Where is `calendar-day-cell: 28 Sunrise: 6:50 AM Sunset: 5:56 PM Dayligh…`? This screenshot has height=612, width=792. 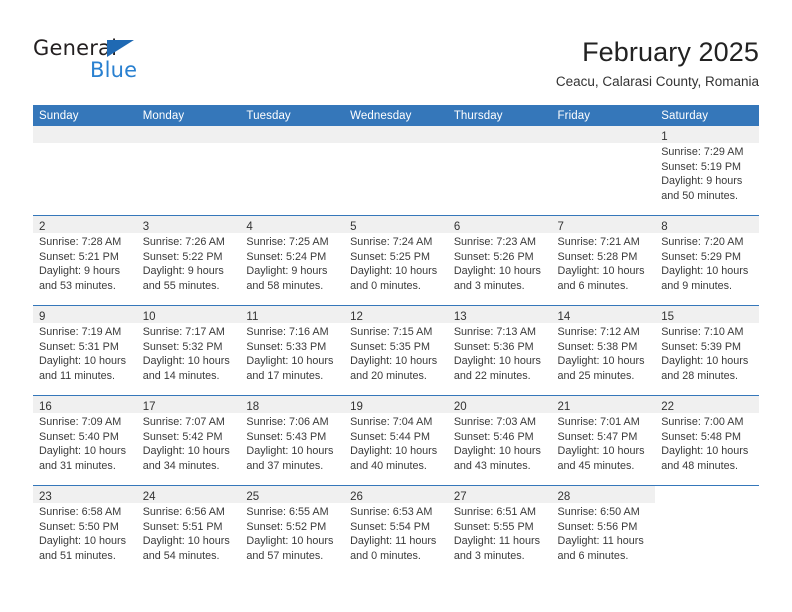
calendar-day-cell: 28 Sunrise: 6:50 AM Sunset: 5:56 PM Dayligh… is located at coordinates (603, 530).